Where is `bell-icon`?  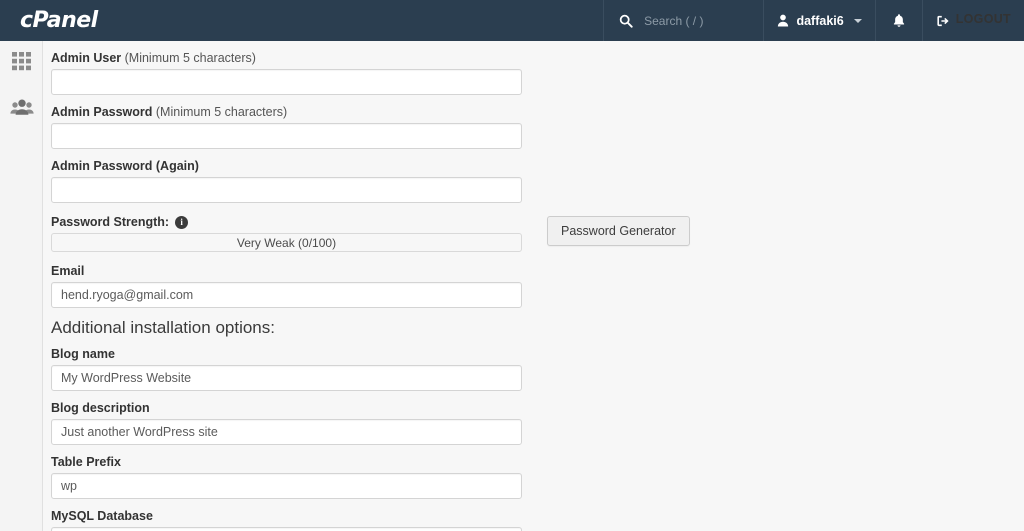 bell-icon is located at coordinates (899, 20).